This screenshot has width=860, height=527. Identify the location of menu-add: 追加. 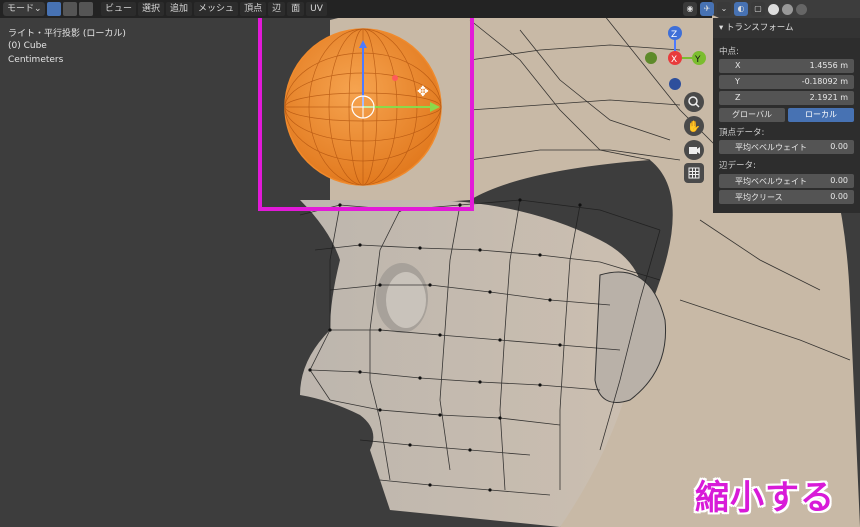
(179, 9).